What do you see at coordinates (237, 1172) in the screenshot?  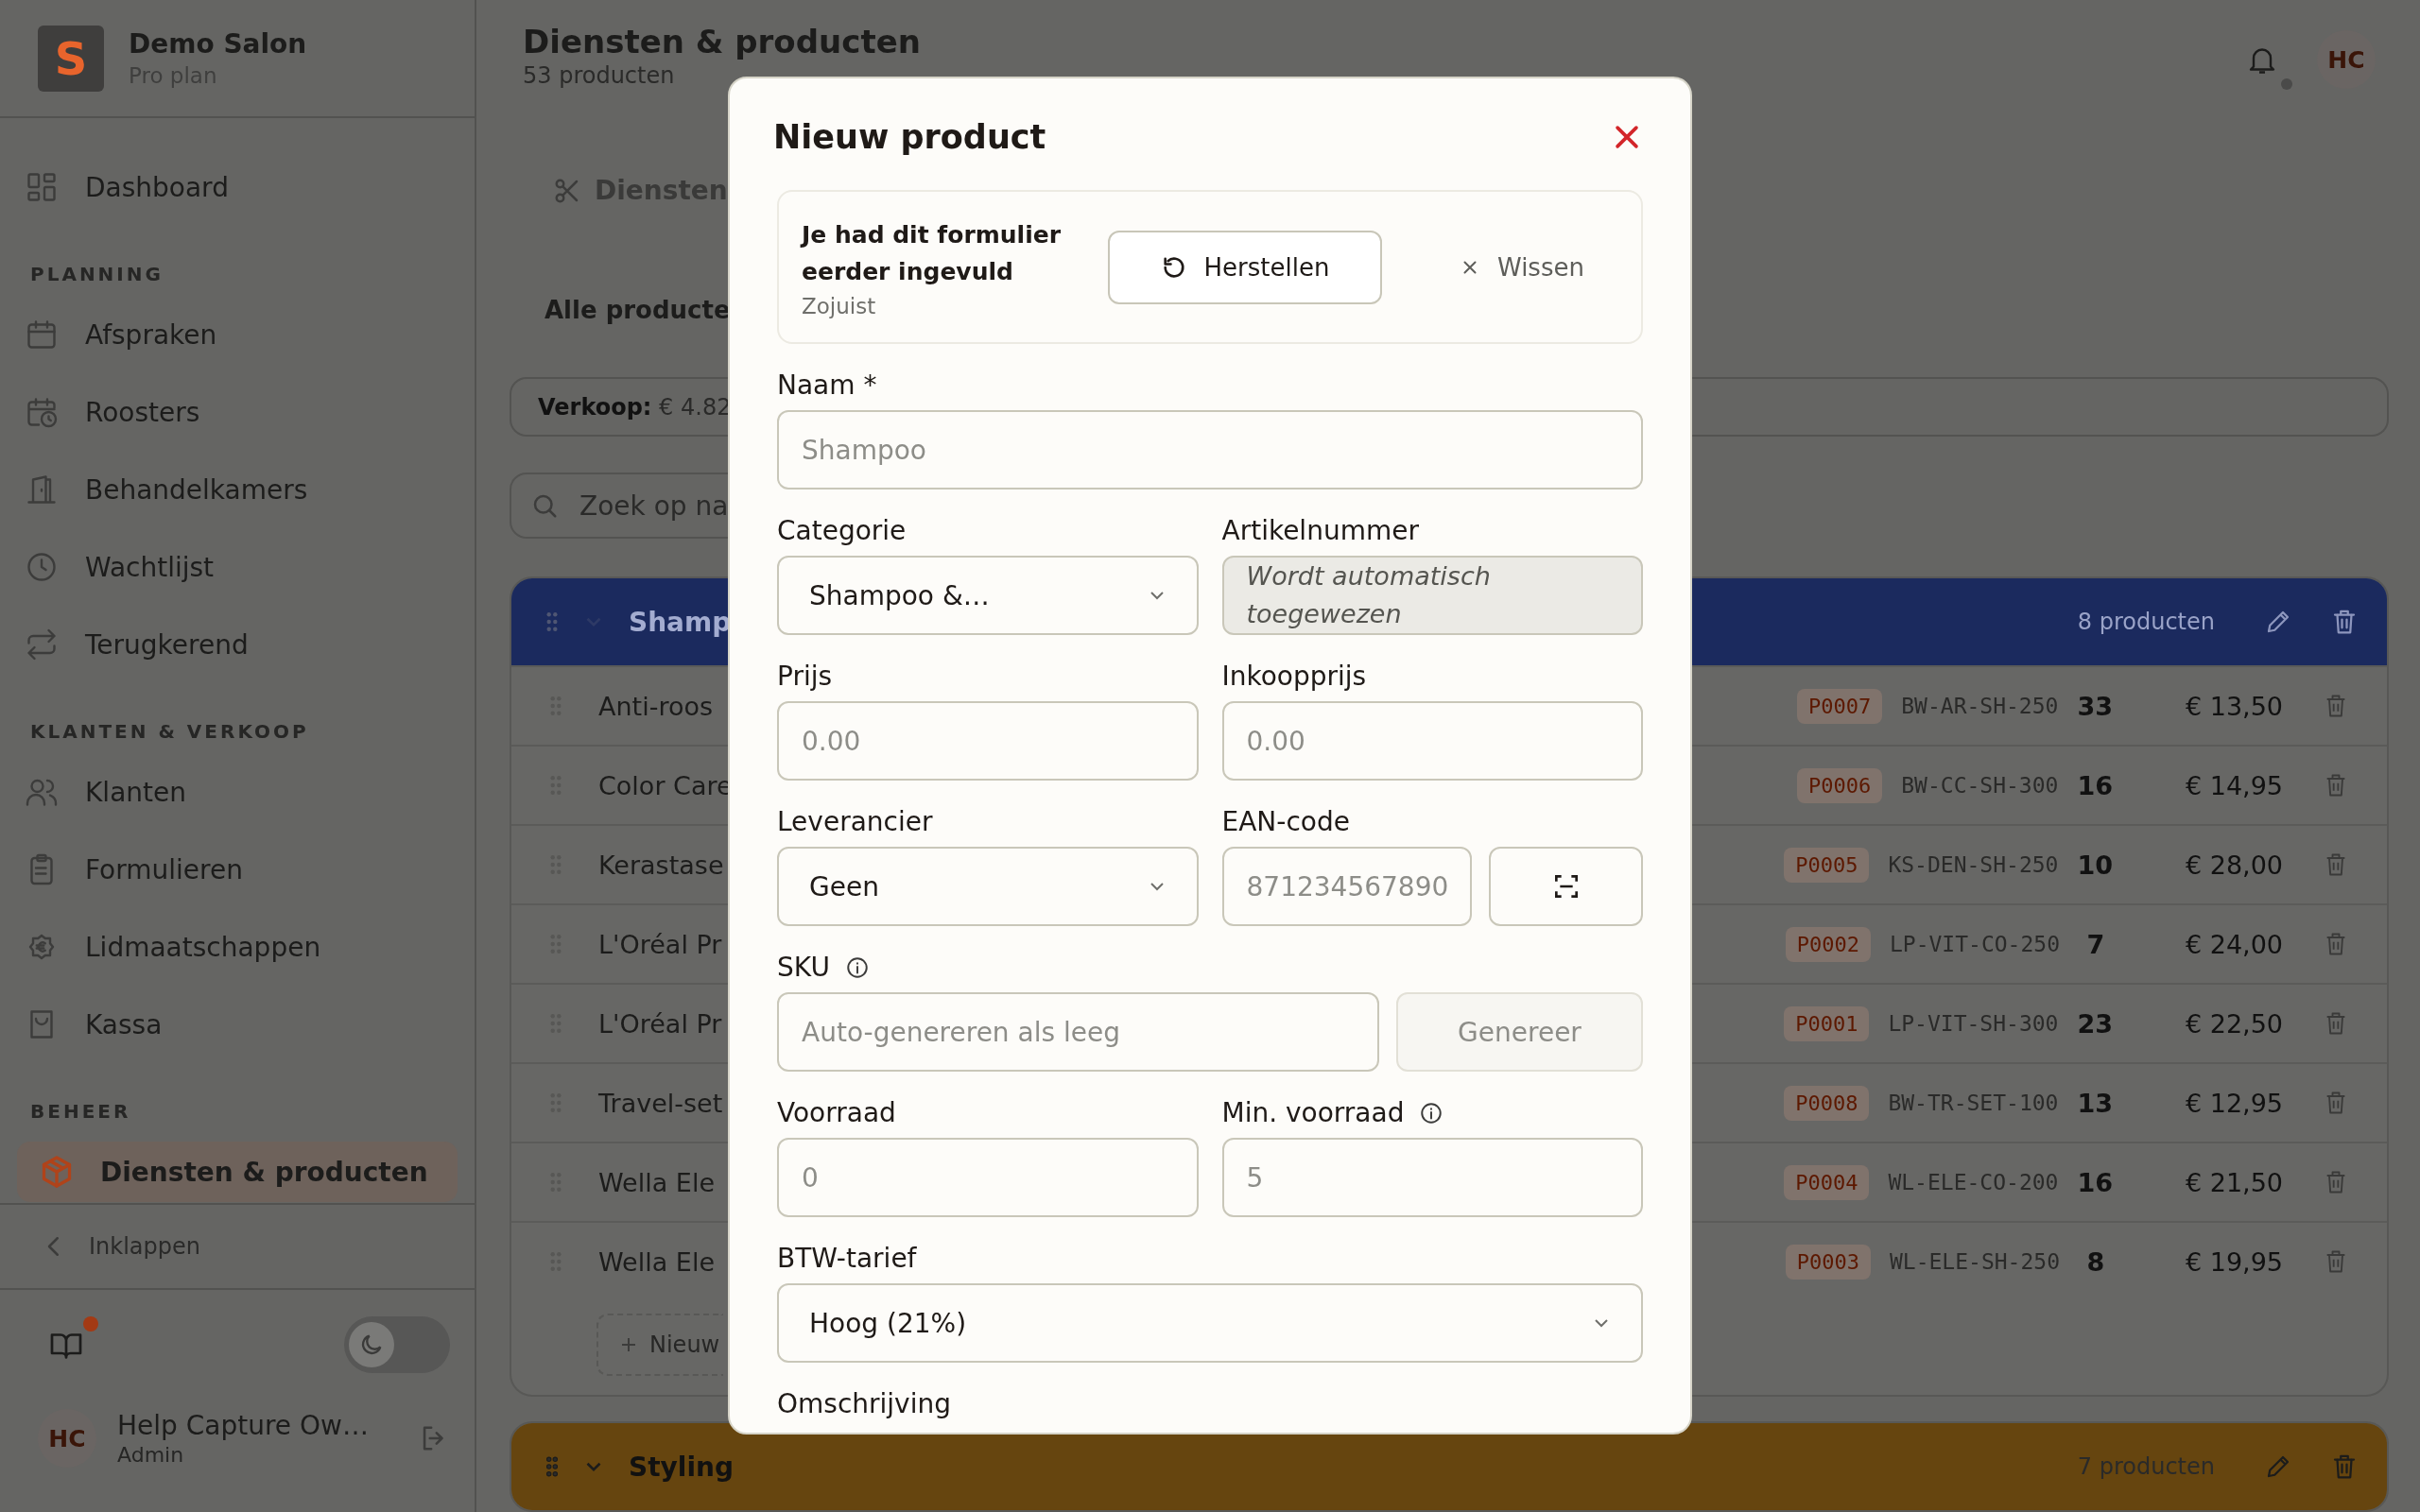 I see `nav-item: Diensten & producten` at bounding box center [237, 1172].